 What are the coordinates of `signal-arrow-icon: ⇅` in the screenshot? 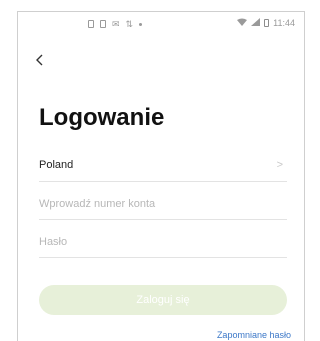 It's located at (129, 24).